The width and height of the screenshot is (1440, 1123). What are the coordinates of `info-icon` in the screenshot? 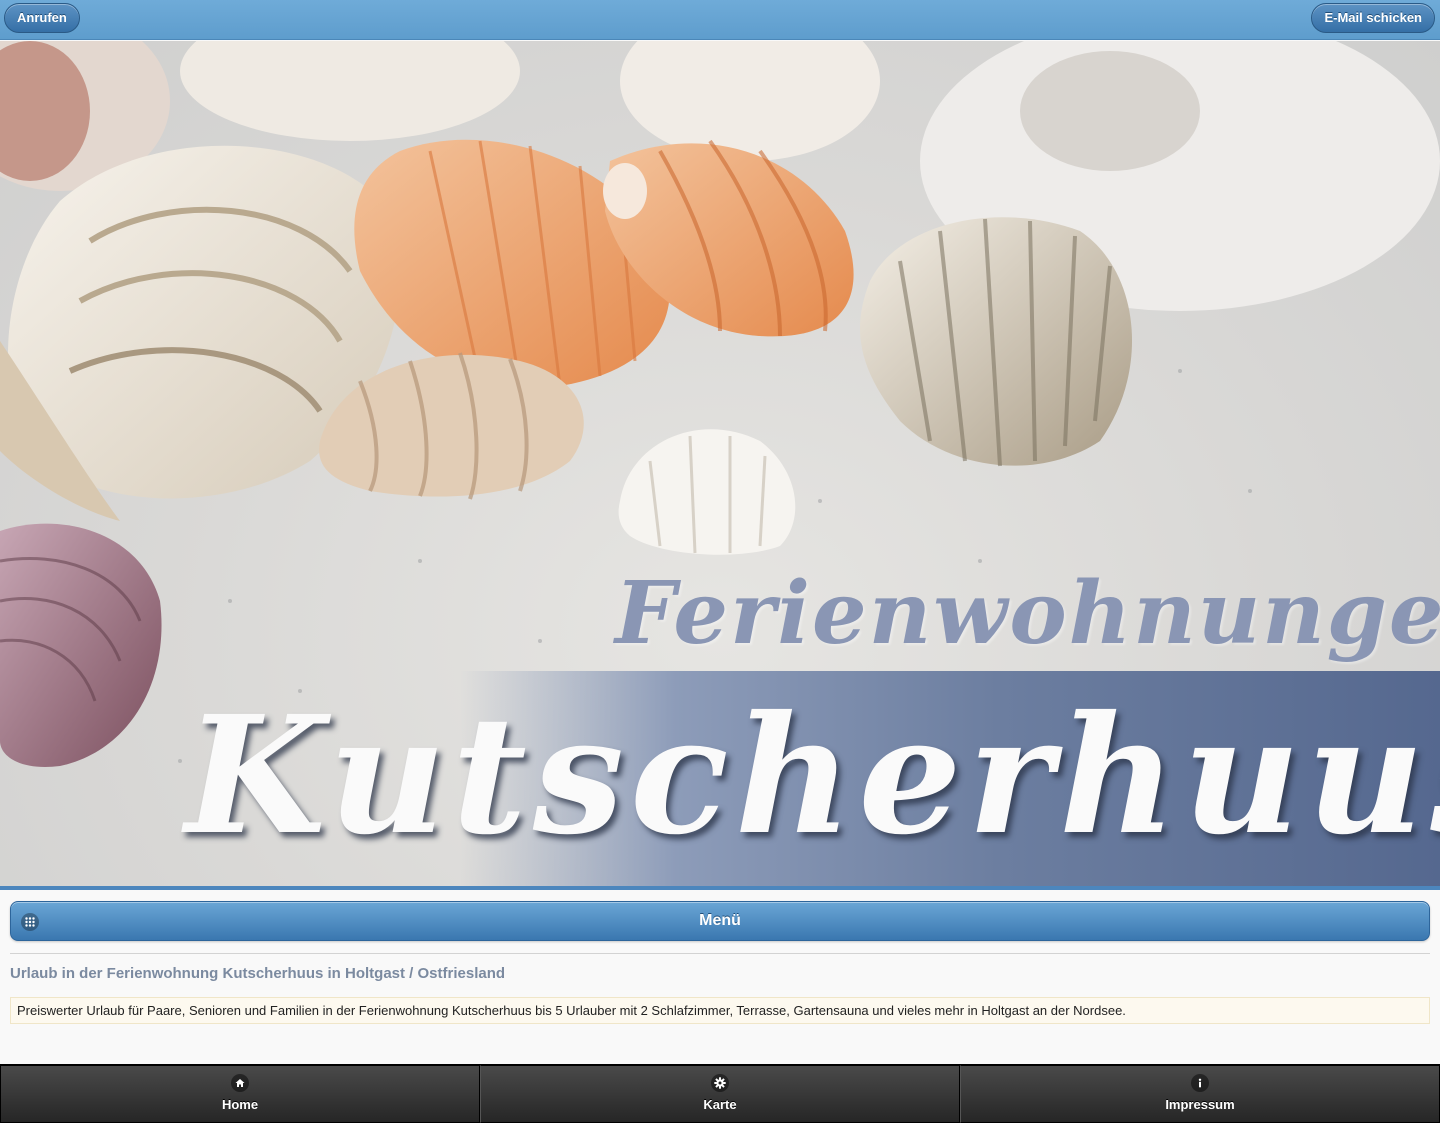 It's located at (1200, 1083).